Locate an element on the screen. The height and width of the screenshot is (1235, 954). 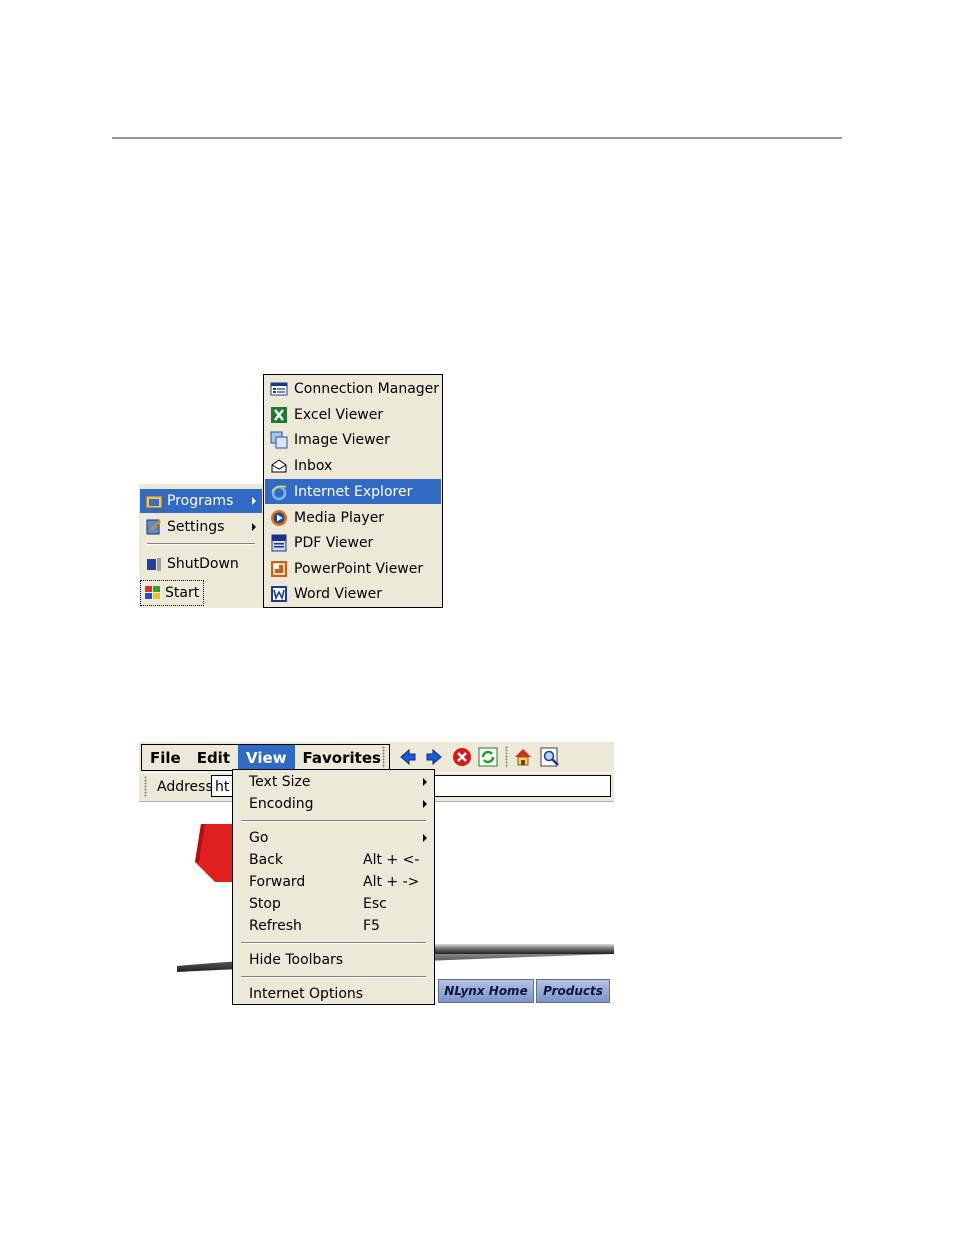
menu-item-label: Back is located at coordinates (266, 860).